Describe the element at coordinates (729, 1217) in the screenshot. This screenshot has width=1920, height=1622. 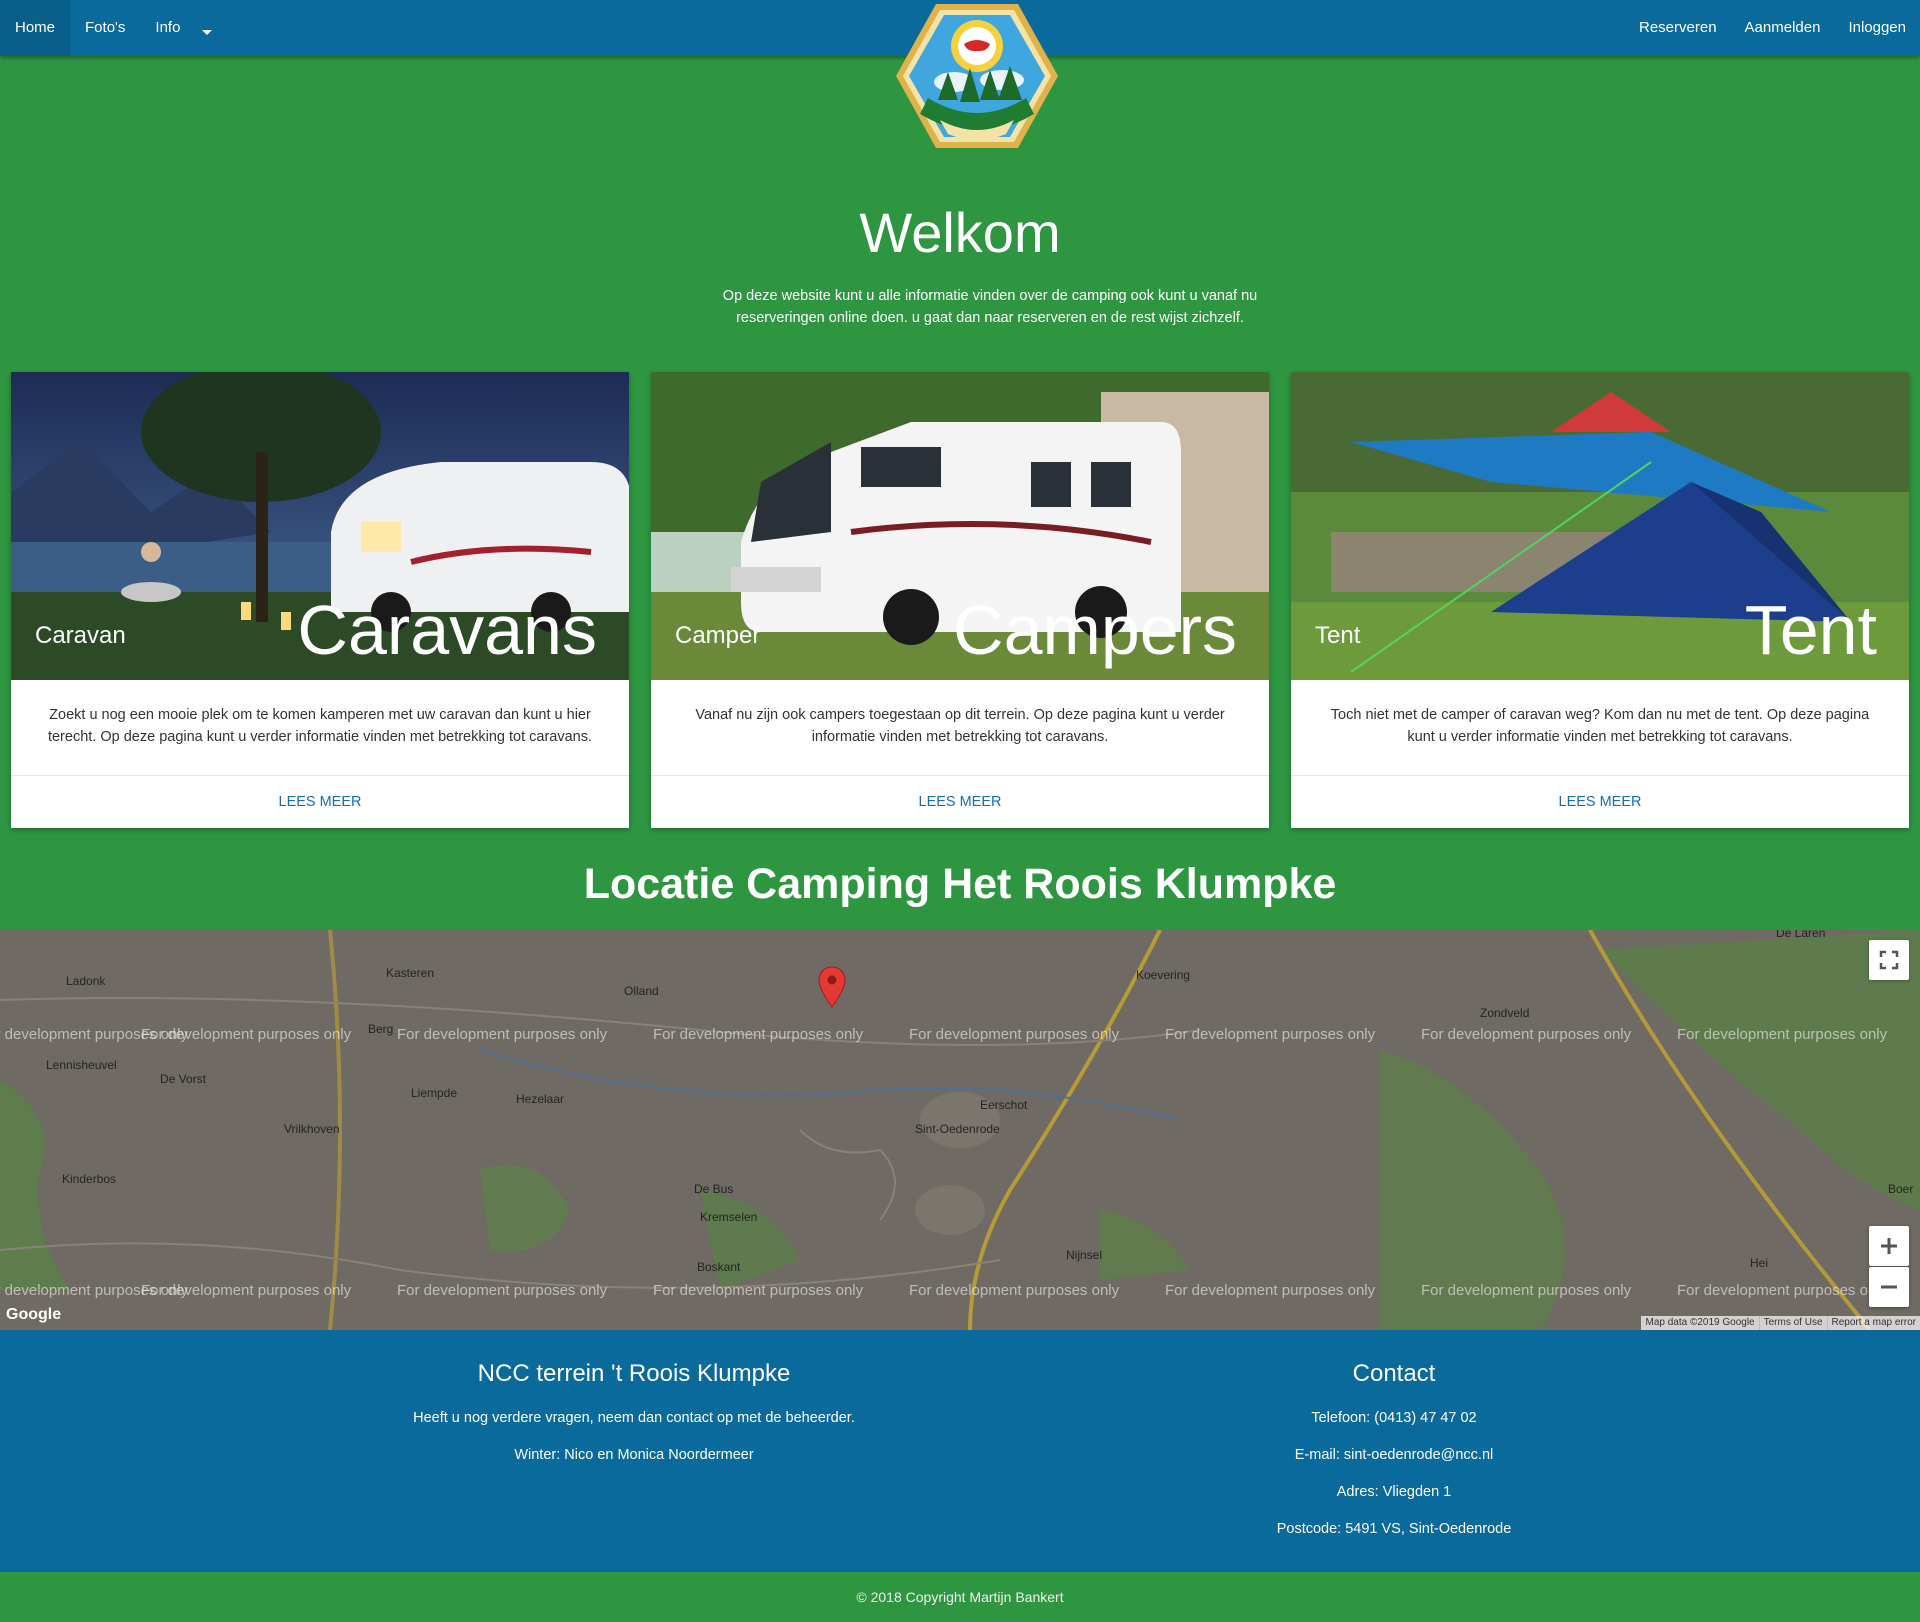
I see `map-place: Kremselen` at that location.